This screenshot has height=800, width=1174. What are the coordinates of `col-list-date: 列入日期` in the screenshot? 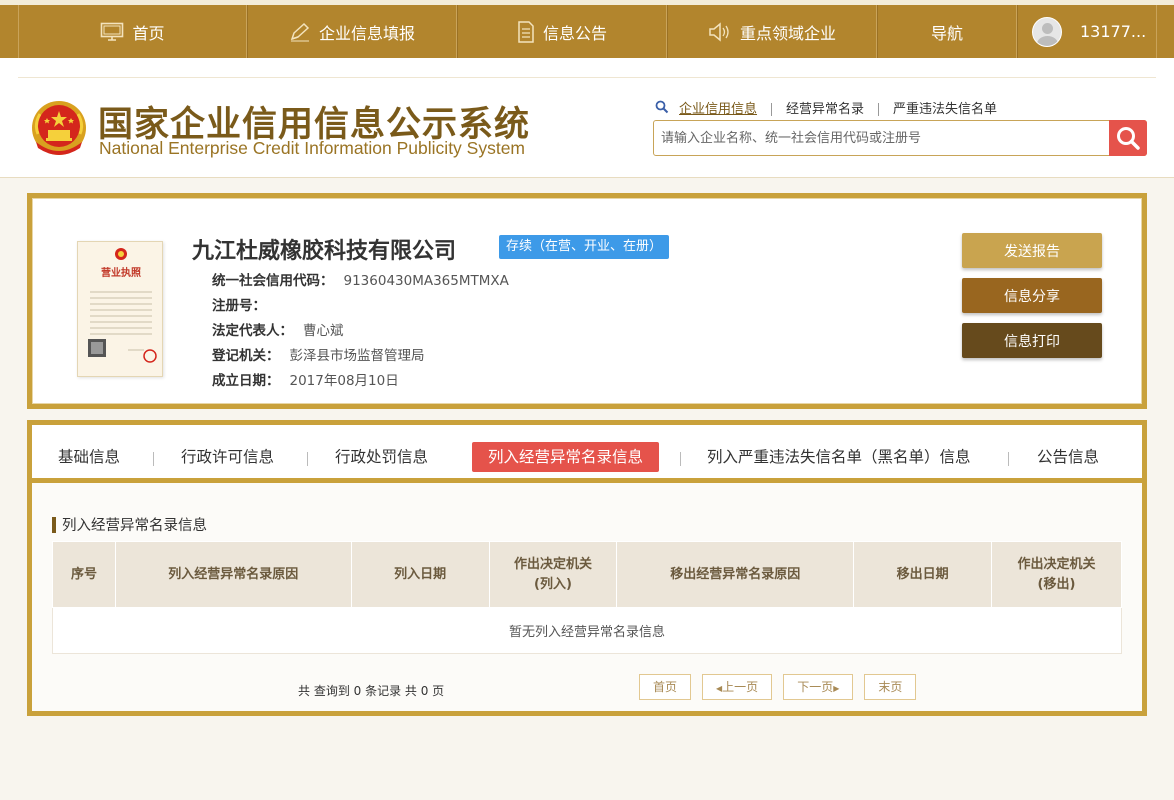 It's located at (420, 574).